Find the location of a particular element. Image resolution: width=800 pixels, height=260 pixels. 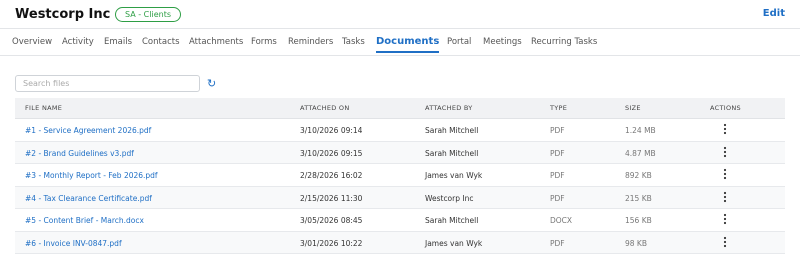

tab-contacts: Contacts is located at coordinates (161, 42).